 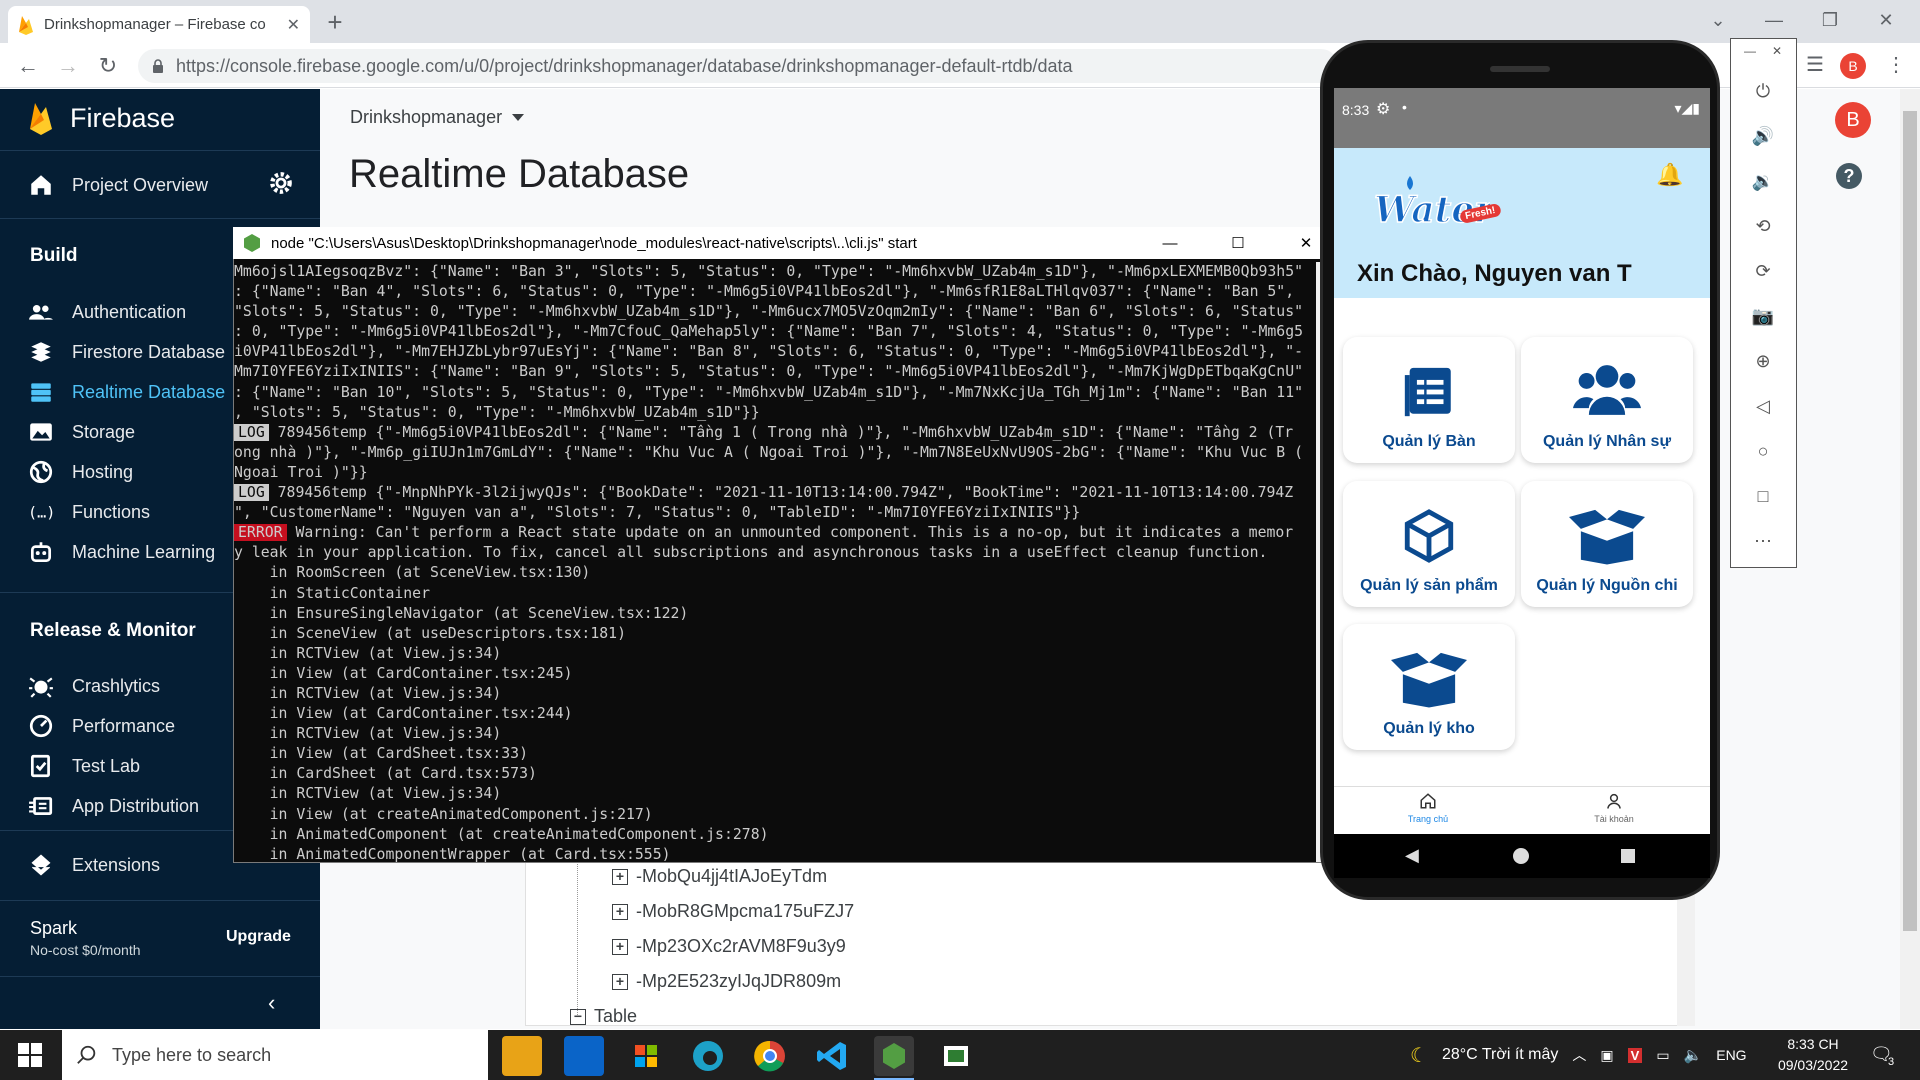 I want to click on firebase-brand: Firebase, so click(x=101, y=118).